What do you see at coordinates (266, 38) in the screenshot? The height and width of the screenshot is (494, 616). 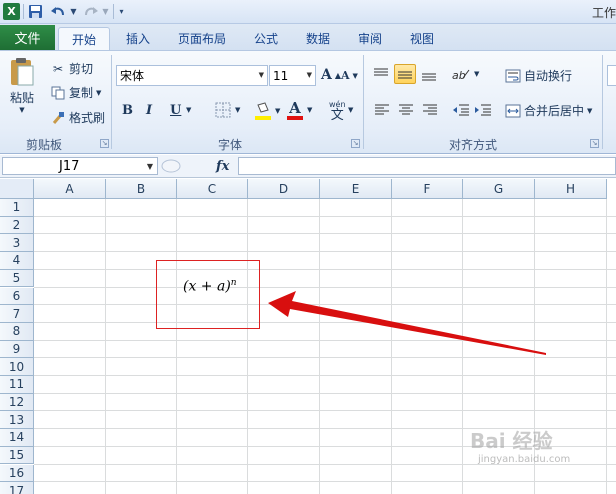 I see `tab-formulas: 公式` at bounding box center [266, 38].